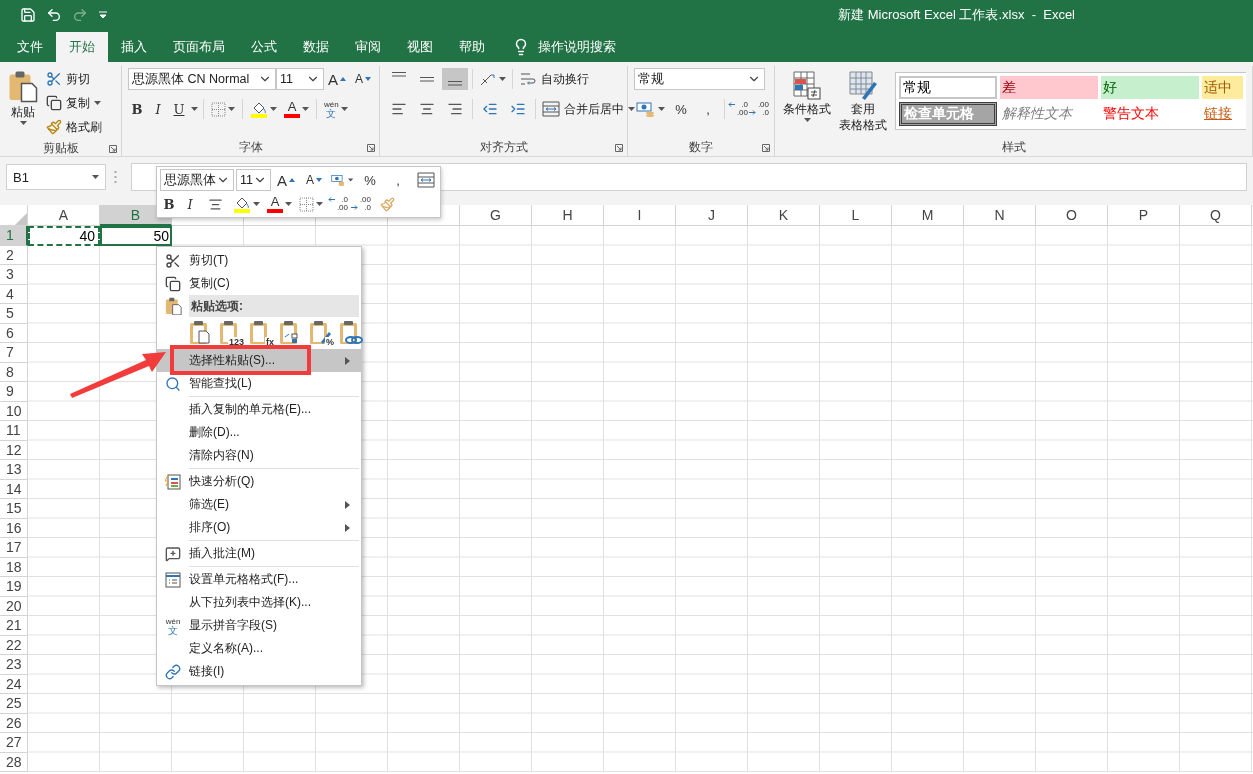 The image size is (1253, 774). What do you see at coordinates (14, 353) in the screenshot?
I see `row-header: 7` at bounding box center [14, 353].